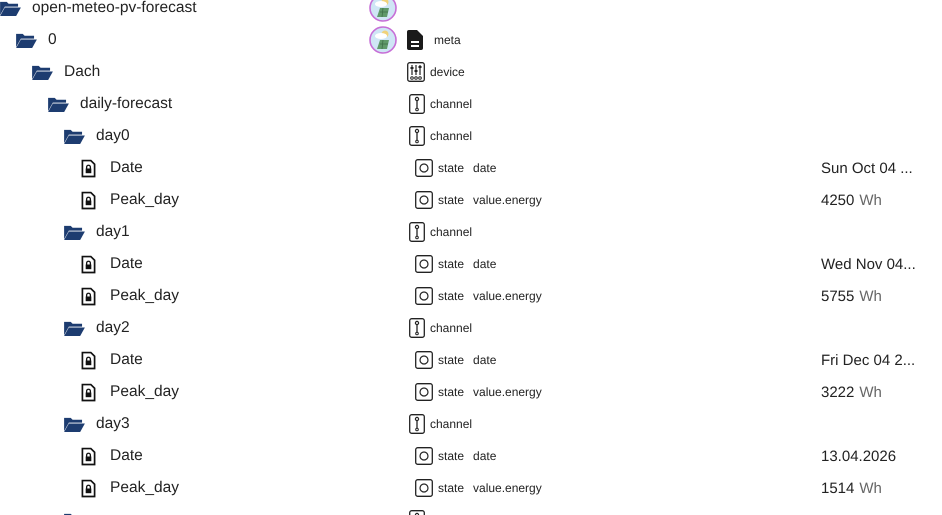 This screenshot has width=942, height=515. I want to click on state-value: 1514, so click(837, 488).